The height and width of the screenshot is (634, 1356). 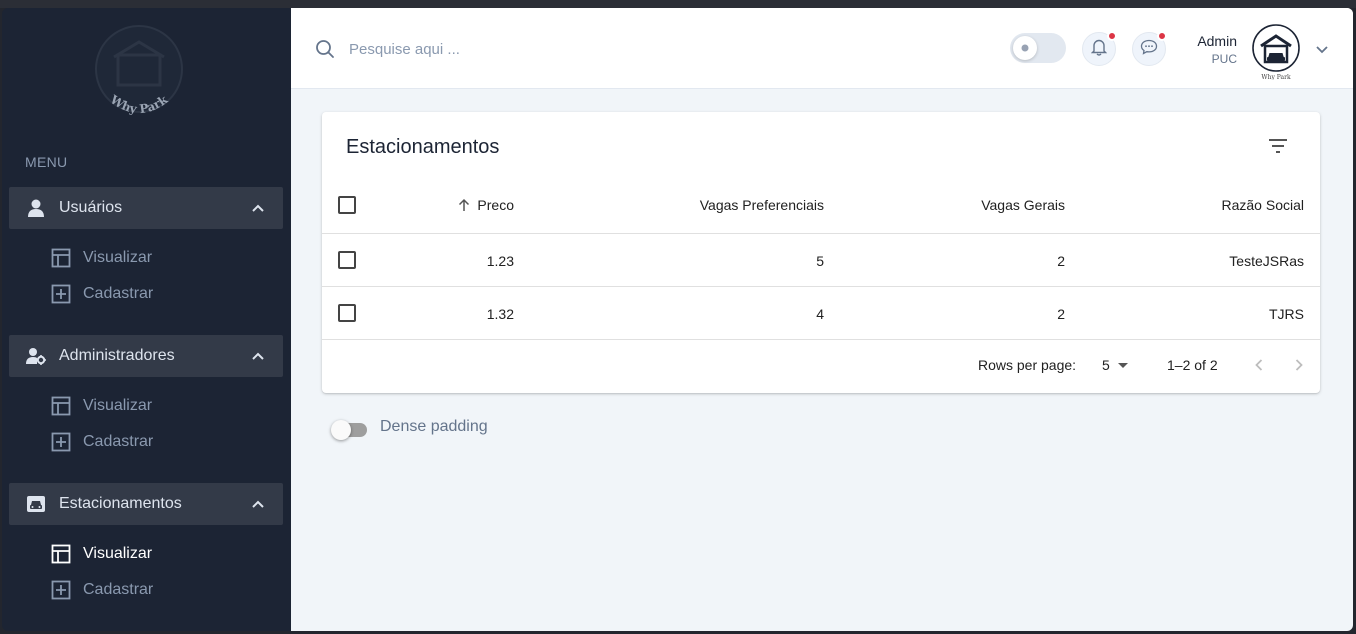 I want to click on notification-dot, so click(x=1112, y=36).